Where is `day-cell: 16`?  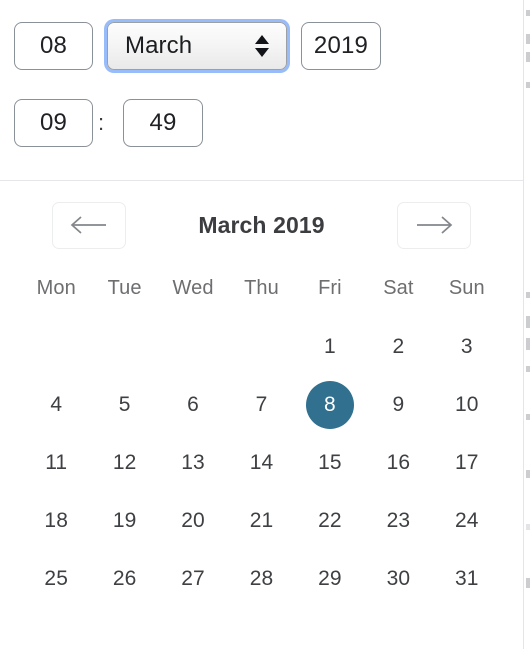 day-cell: 16 is located at coordinates (398, 463).